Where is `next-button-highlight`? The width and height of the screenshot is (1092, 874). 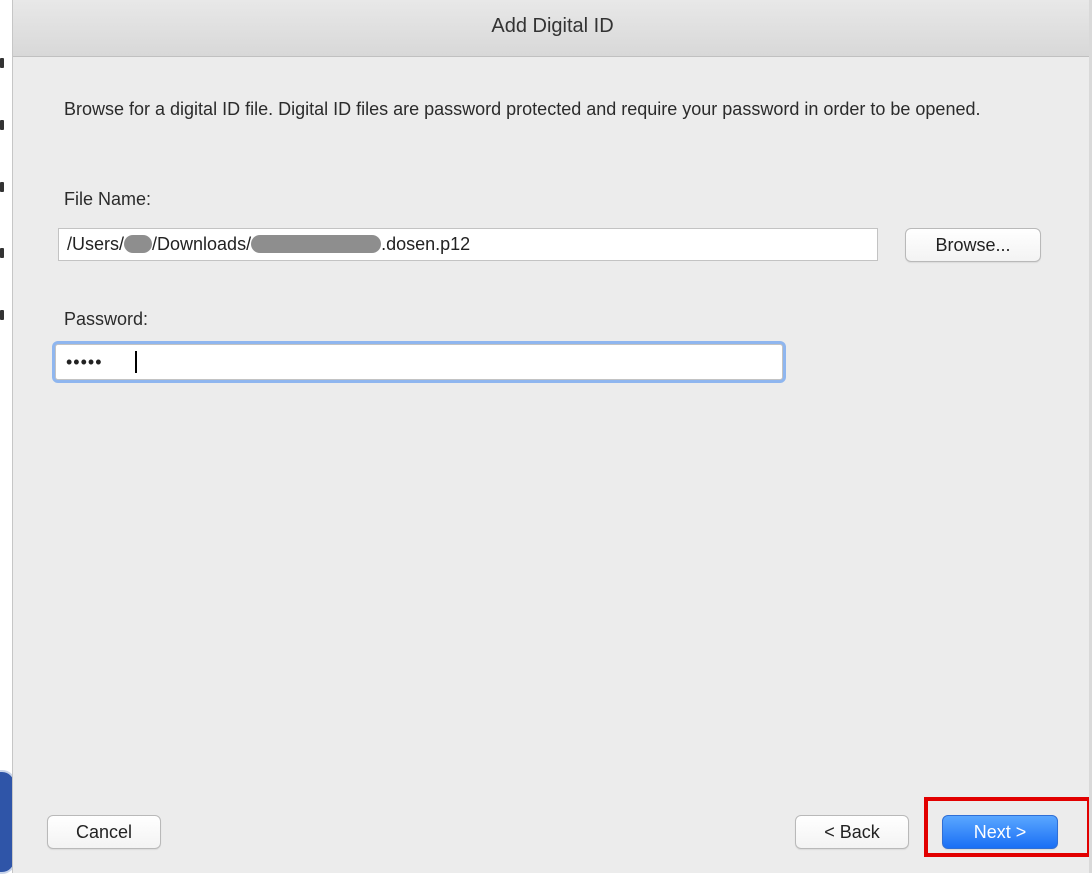 next-button-highlight is located at coordinates (1007, 827).